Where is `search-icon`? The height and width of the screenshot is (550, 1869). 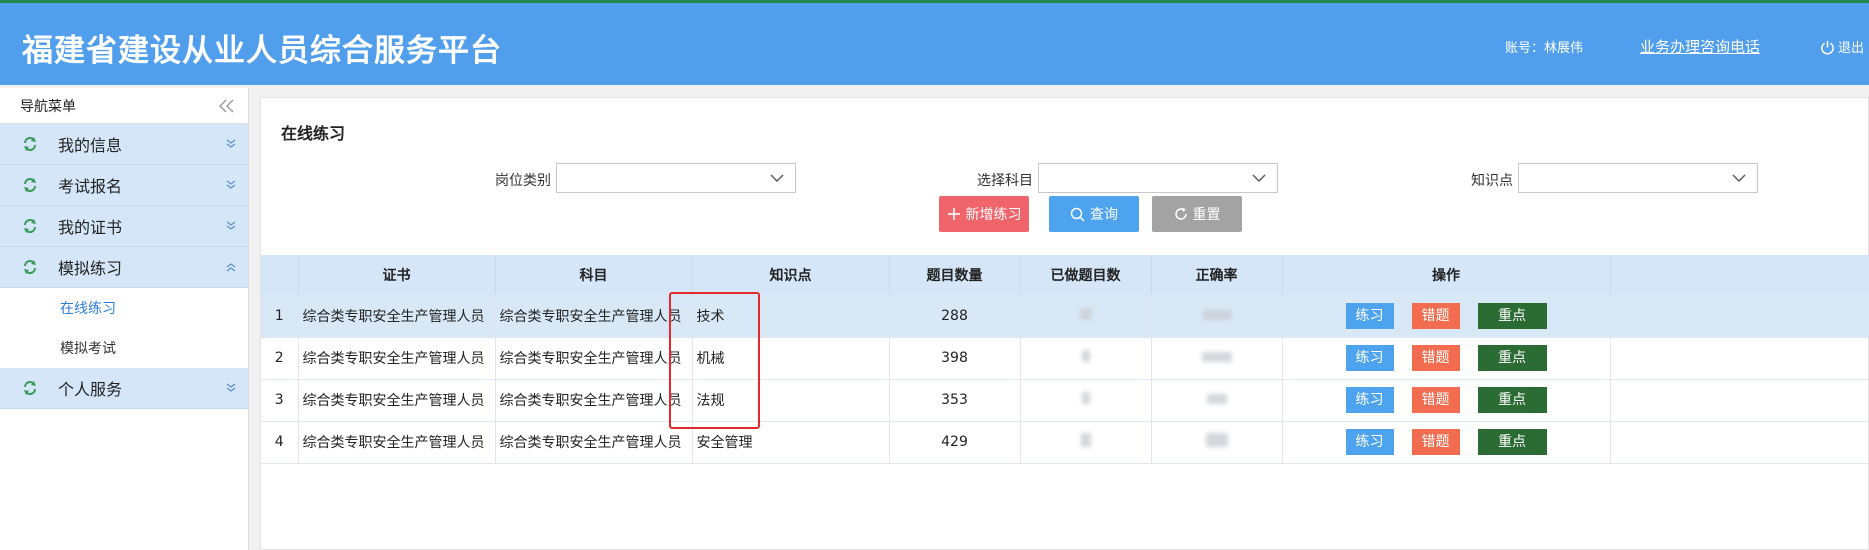
search-icon is located at coordinates (1077, 214).